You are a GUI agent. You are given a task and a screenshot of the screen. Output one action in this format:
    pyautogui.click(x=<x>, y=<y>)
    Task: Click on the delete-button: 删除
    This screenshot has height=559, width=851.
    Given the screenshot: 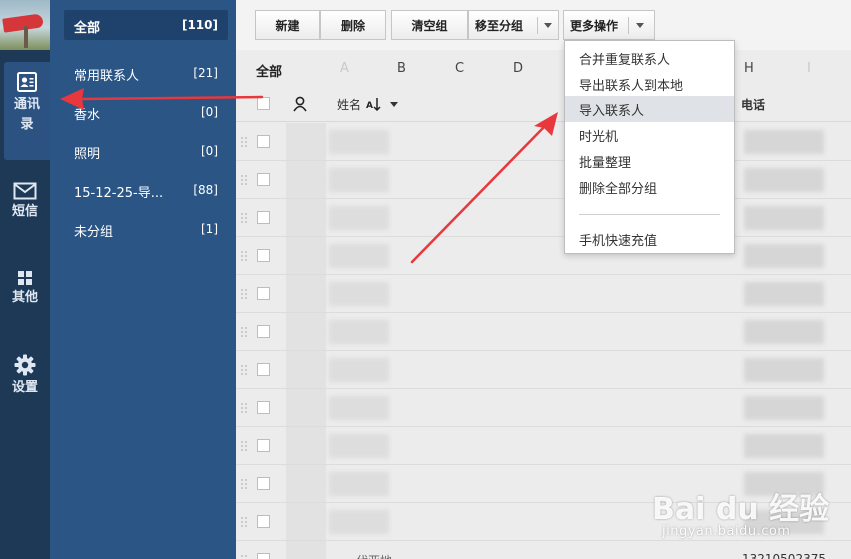 What is the action you would take?
    pyautogui.click(x=353, y=25)
    